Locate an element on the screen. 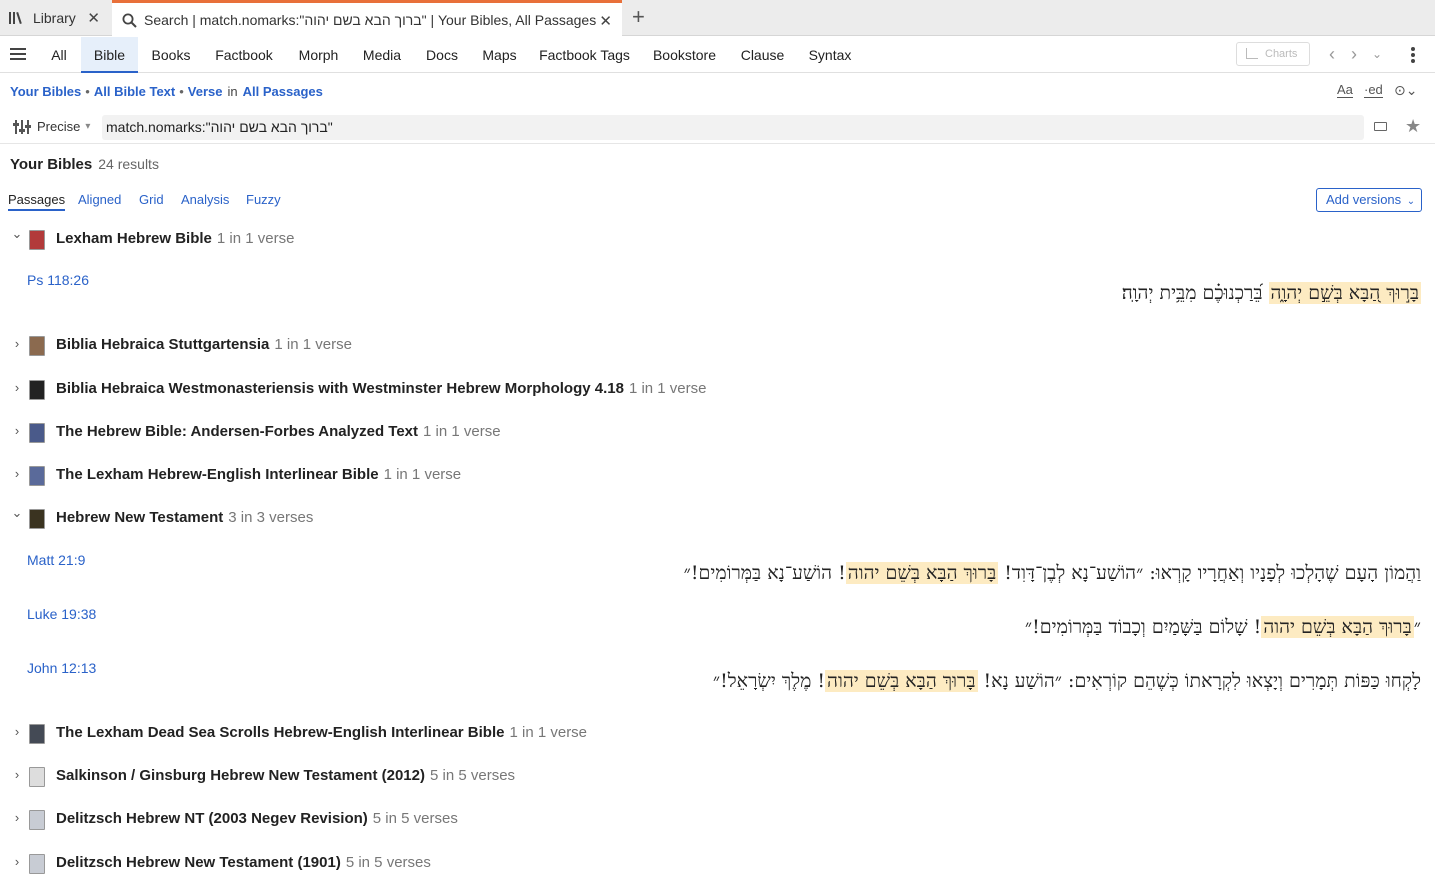  verse-text-after: בֵּ֝רַכְנוּכֶ֗ם מִבֵּ֥ית יְהוָֽה׃ is located at coordinates (1195, 293).